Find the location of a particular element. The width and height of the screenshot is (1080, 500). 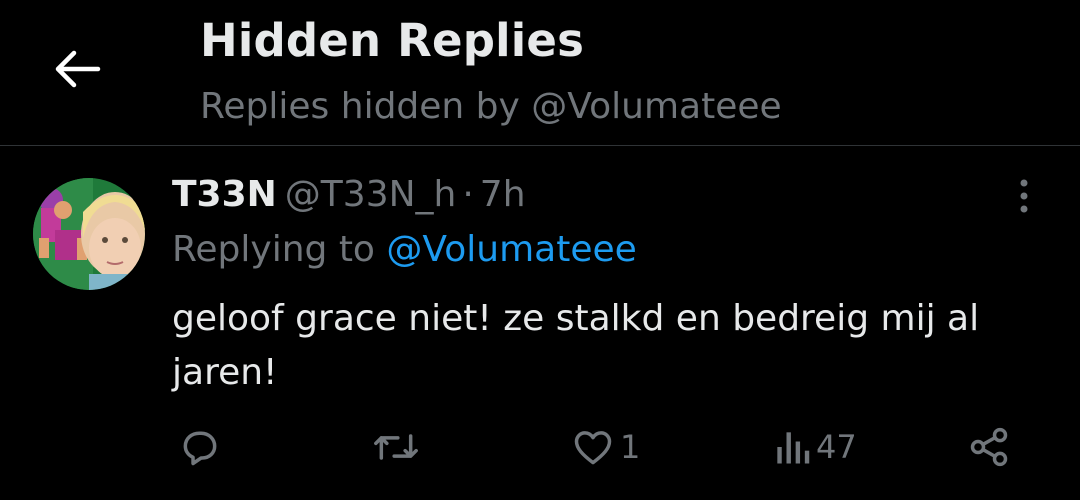

avatar-image is located at coordinates (89, 234).